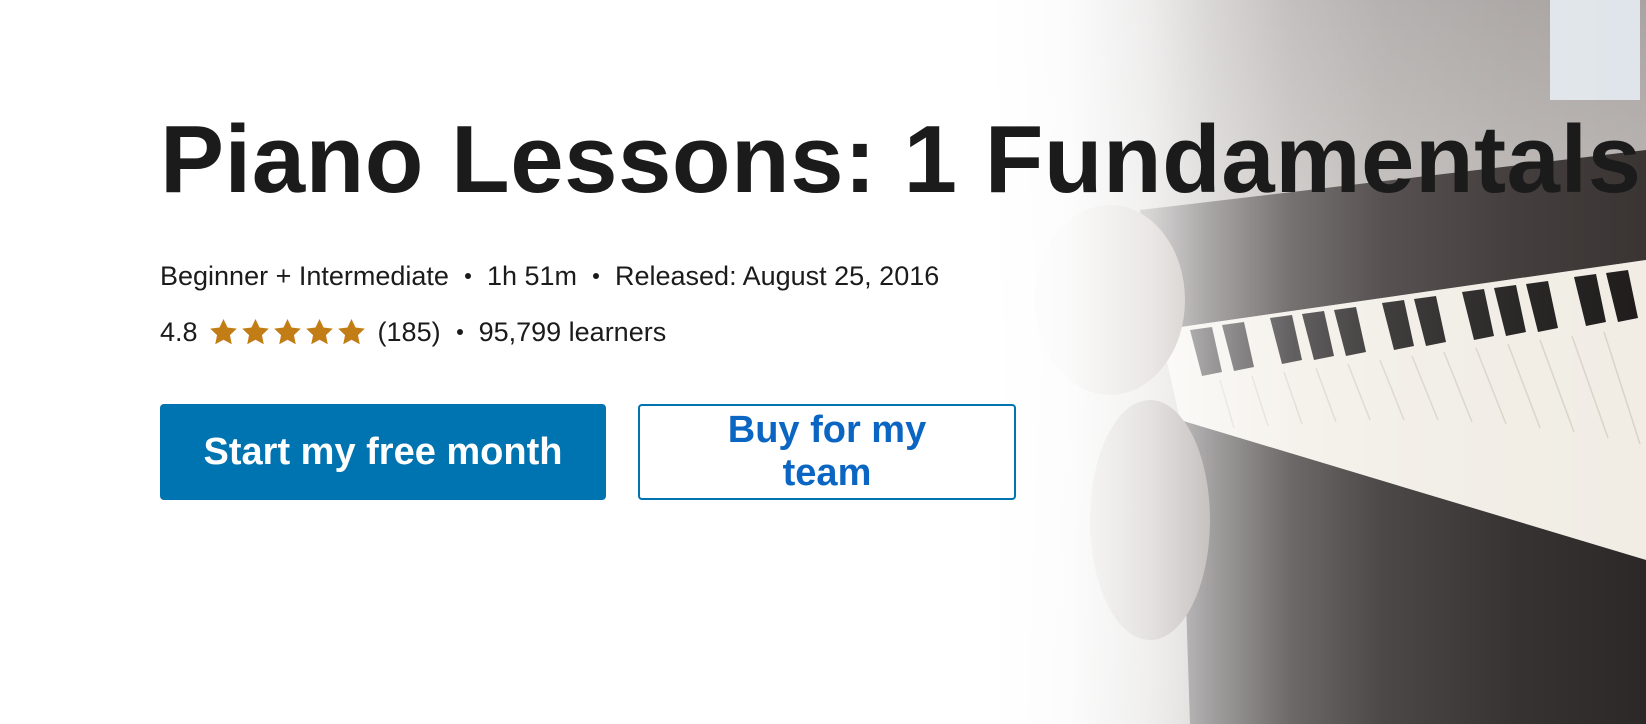 The width and height of the screenshot is (1646, 724). Describe the element at coordinates (179, 331) in the screenshot. I see `rating-value: 4.8` at that location.